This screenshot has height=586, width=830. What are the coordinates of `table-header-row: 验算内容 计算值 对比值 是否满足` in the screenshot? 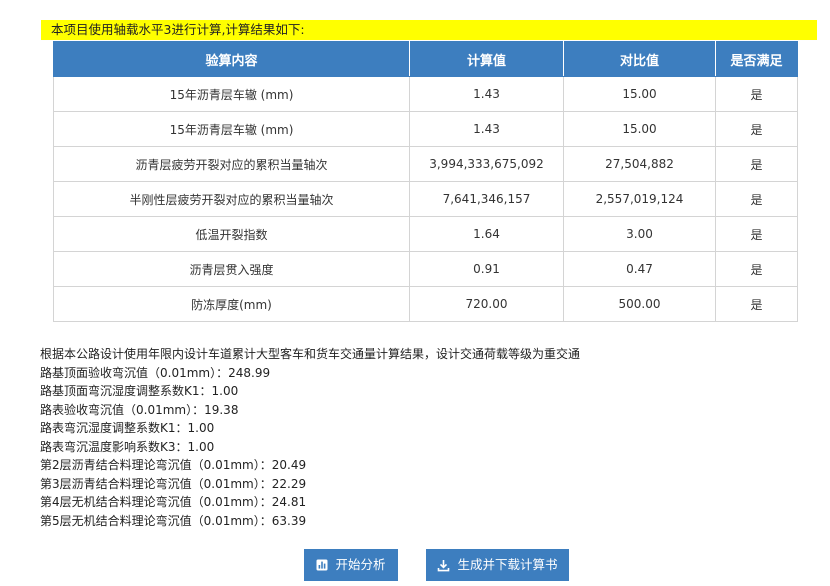 It's located at (425, 59).